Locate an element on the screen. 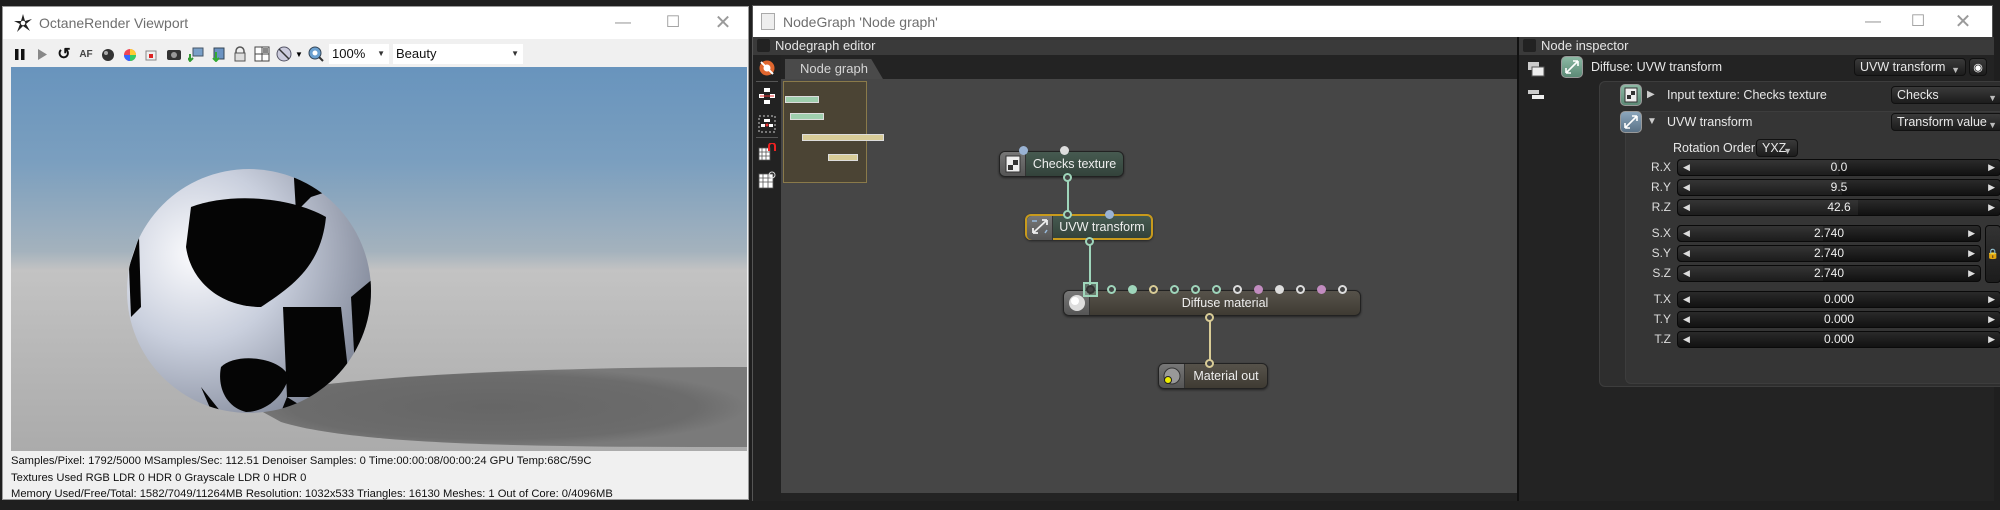  visibility-toggle: ◉ is located at coordinates (1978, 67).